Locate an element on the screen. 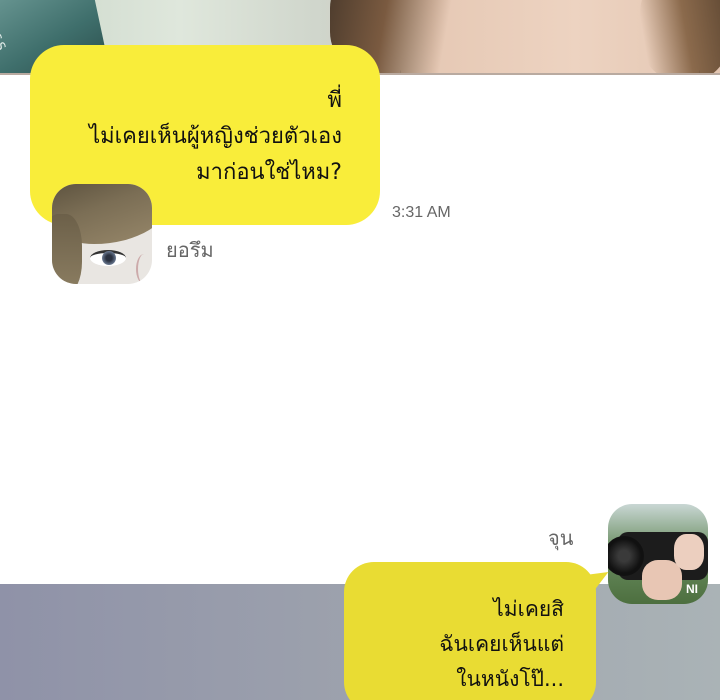 Image resolution: width=720 pixels, height=700 pixels. avatar-iris is located at coordinates (109, 258).